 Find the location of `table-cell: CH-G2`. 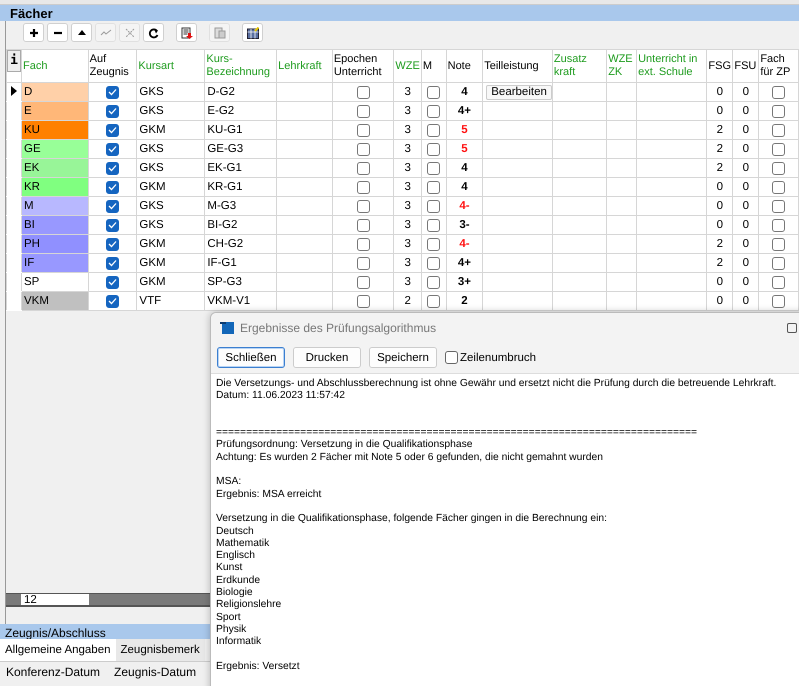

table-cell: CH-G2 is located at coordinates (240, 244).